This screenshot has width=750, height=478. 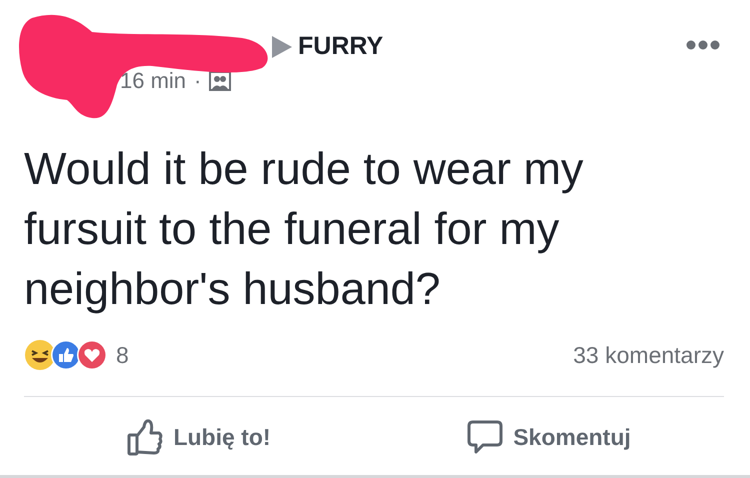 I want to click on post-time: 16 min, so click(x=153, y=80).